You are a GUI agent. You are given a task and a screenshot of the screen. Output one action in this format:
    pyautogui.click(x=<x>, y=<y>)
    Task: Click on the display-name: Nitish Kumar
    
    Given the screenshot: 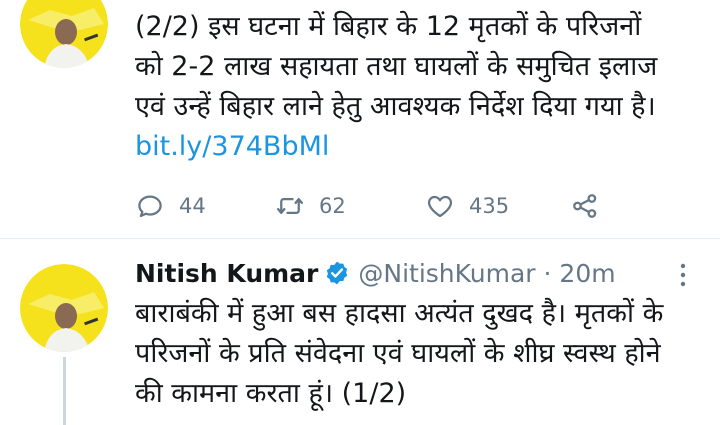 What is the action you would take?
    pyautogui.click(x=226, y=273)
    